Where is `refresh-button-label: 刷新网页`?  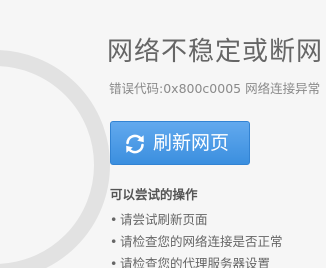
refresh-button-label: 刷新网页 is located at coordinates (191, 143).